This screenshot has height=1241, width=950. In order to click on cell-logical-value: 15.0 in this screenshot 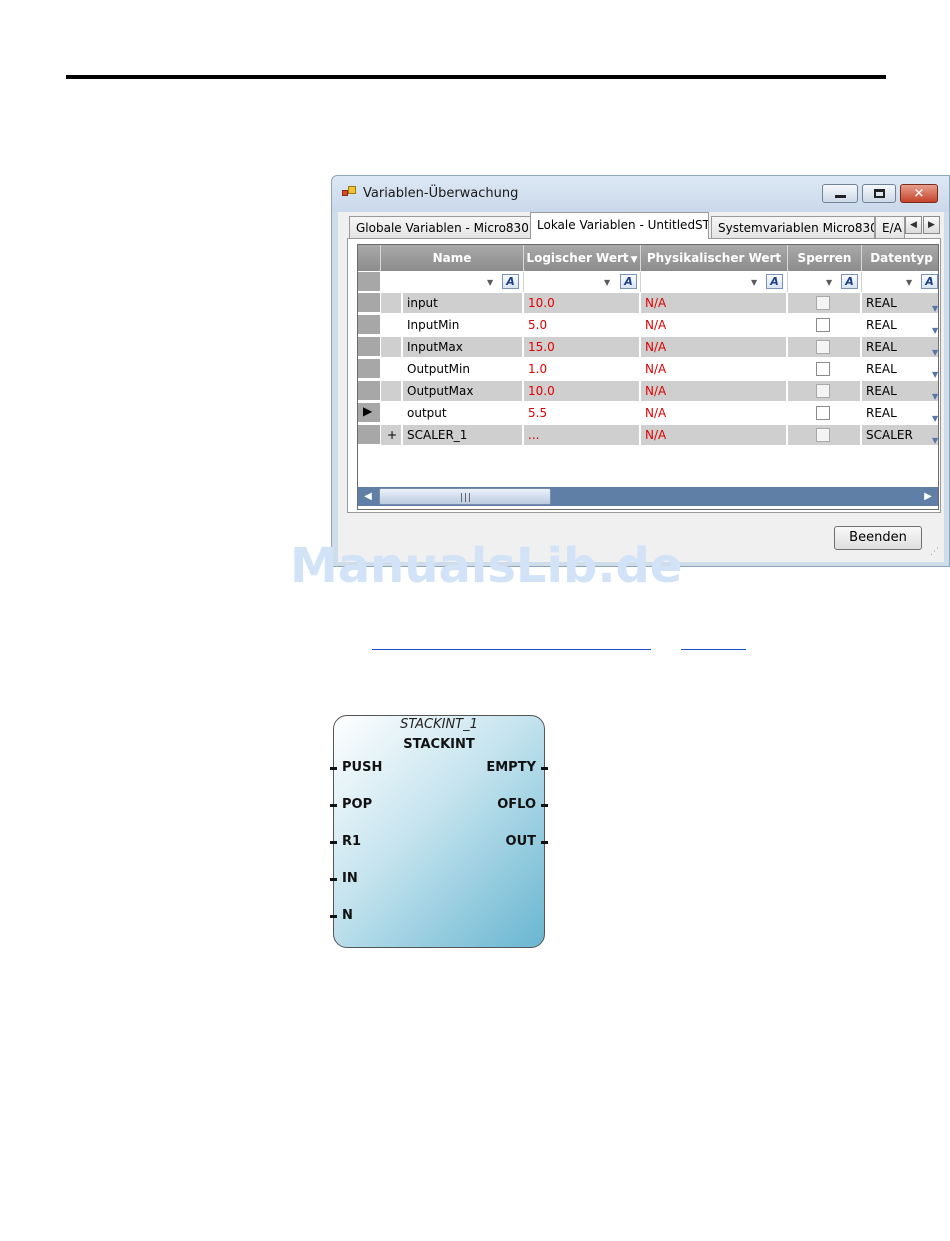, I will do `click(581, 347)`.